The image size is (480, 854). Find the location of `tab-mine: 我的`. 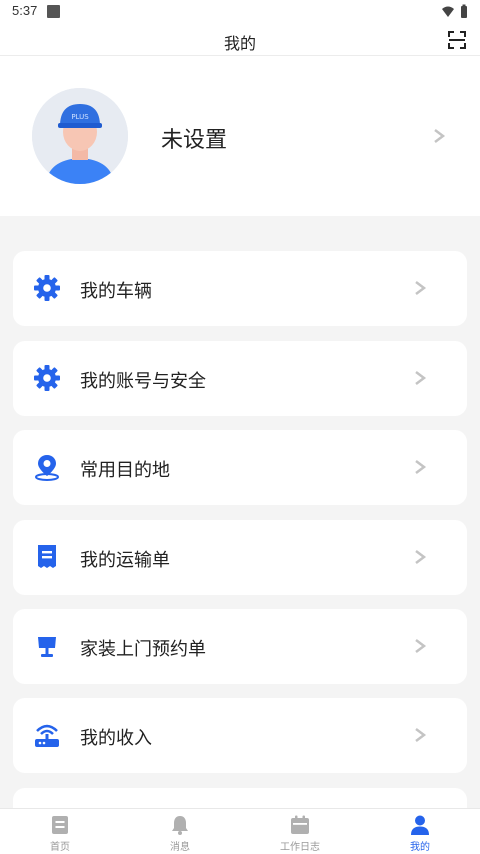

tab-mine: 我的 is located at coordinates (420, 831).